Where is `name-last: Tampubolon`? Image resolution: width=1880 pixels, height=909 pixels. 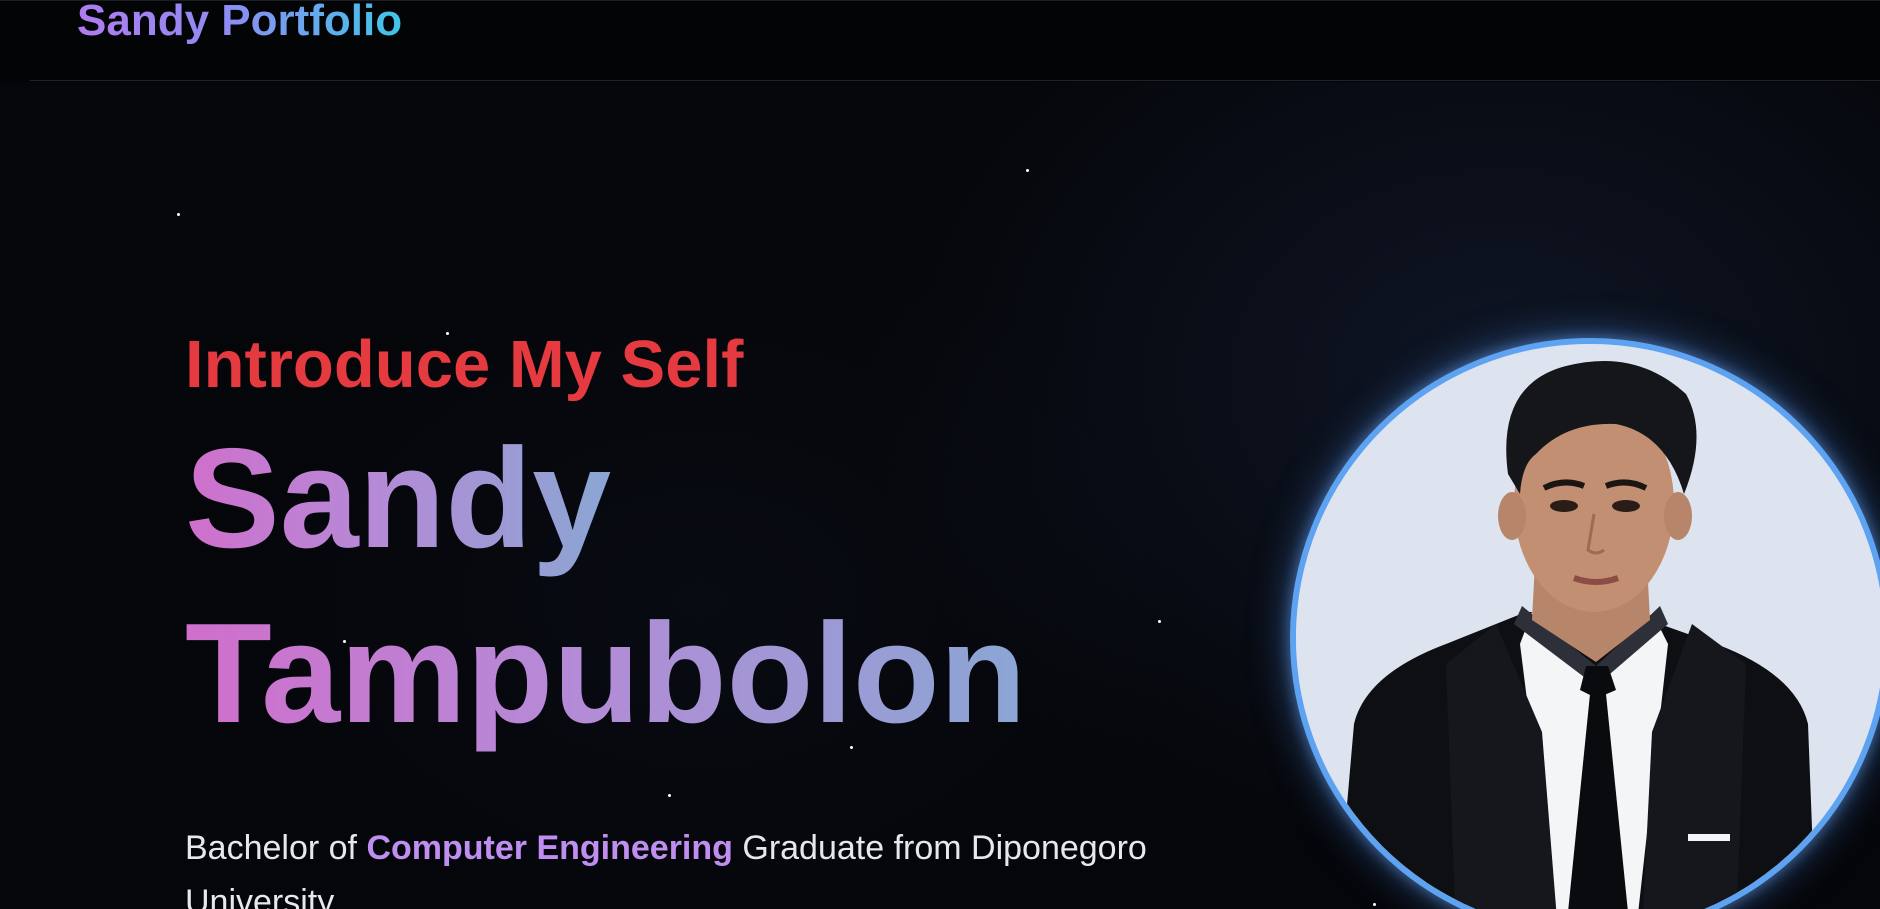 name-last: Tampubolon is located at coordinates (605, 673).